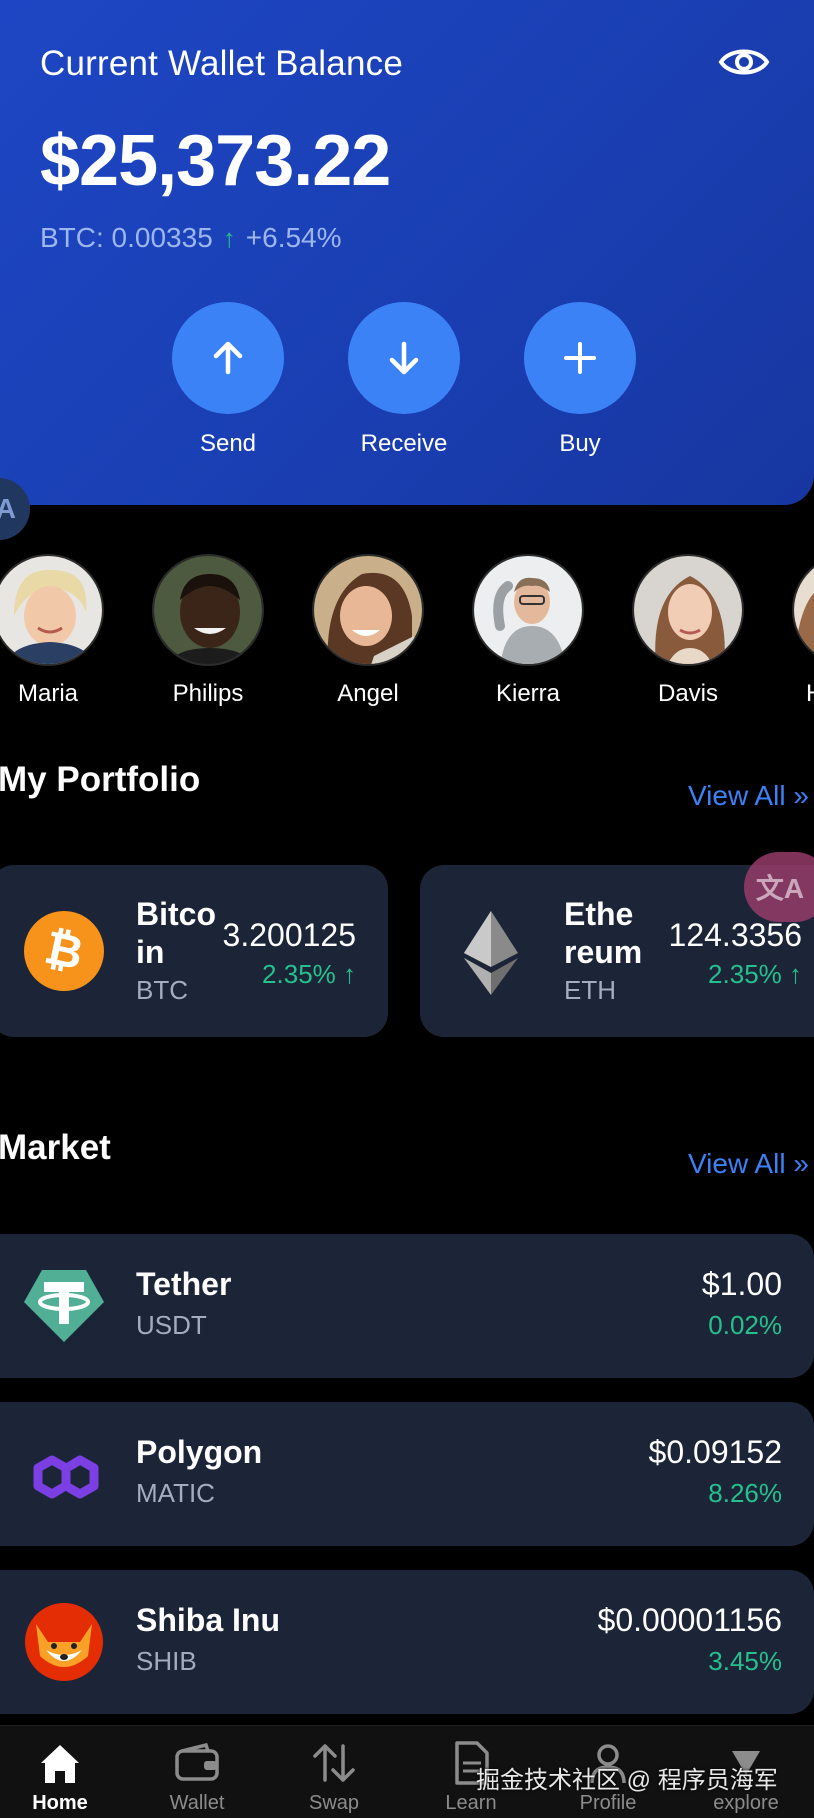  Describe the element at coordinates (689, 1620) in the screenshot. I see `coin-price: $0.00001156` at that location.